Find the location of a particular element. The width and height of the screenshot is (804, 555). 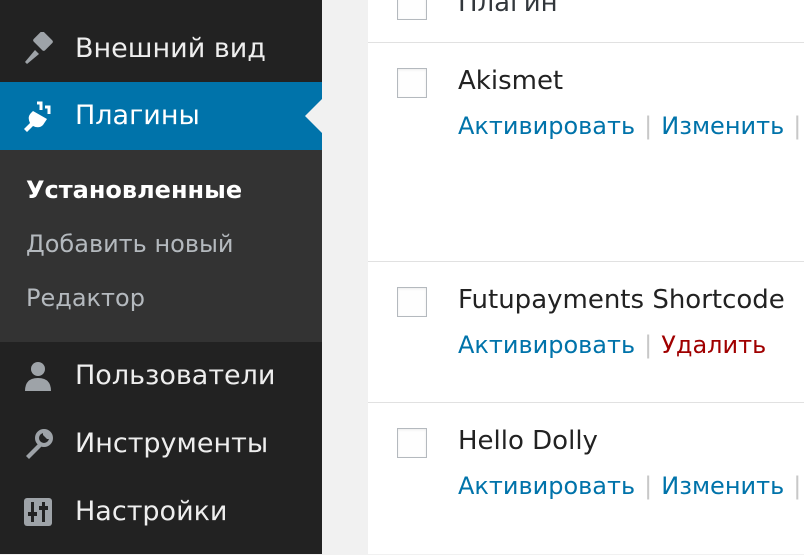

plugins-submenu: Установленные Добавить новый Редактор is located at coordinates (161, 246).